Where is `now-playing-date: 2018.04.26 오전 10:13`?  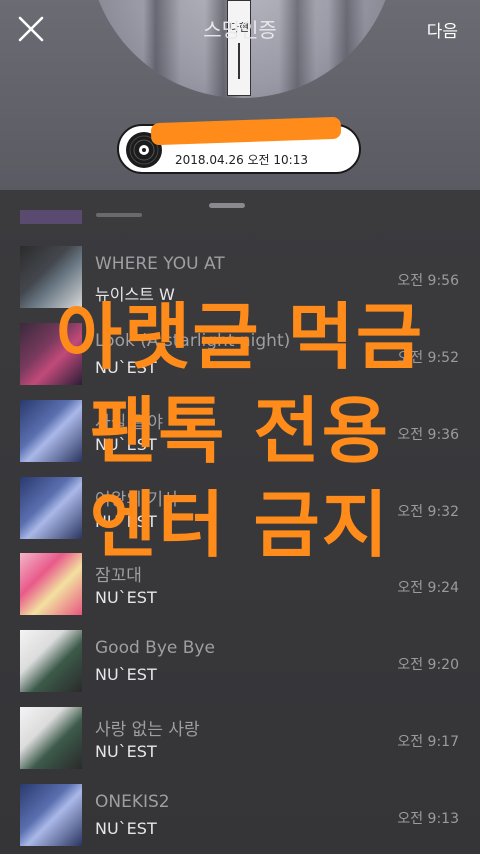 now-playing-date: 2018.04.26 오전 10:13 is located at coordinates (241, 160).